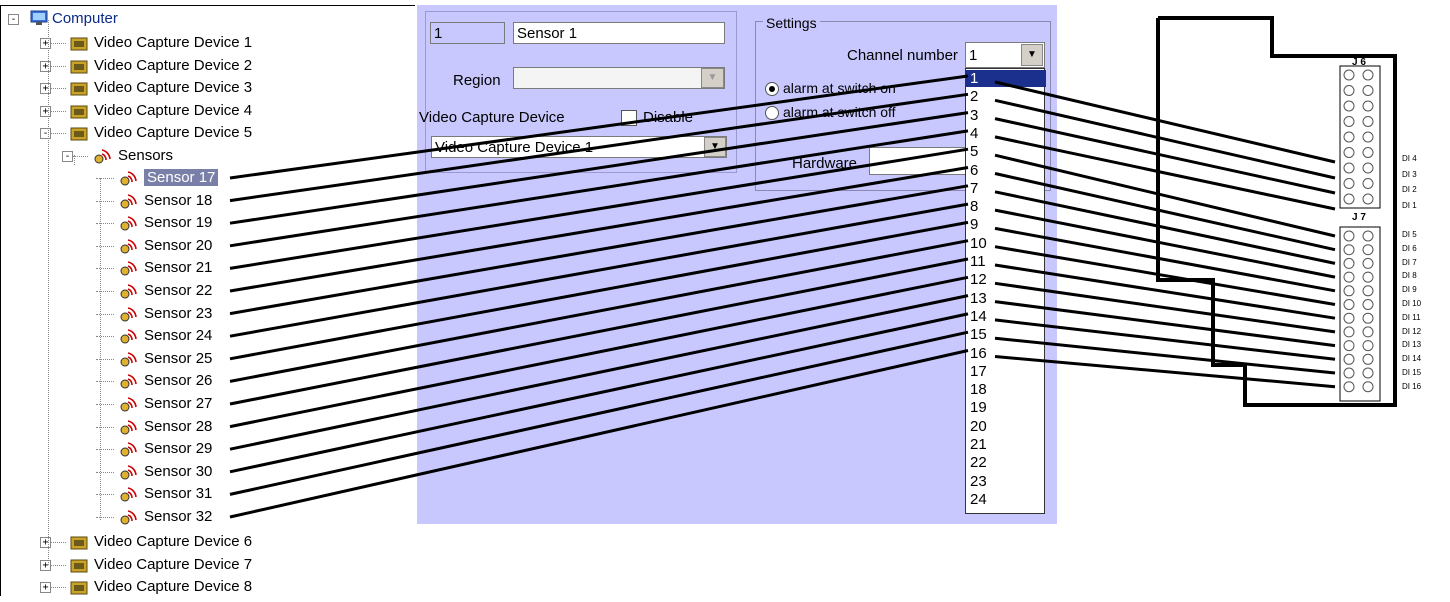 This screenshot has height=602, width=1450. Describe the element at coordinates (978, 481) in the screenshot. I see `channel-option: 23` at that location.